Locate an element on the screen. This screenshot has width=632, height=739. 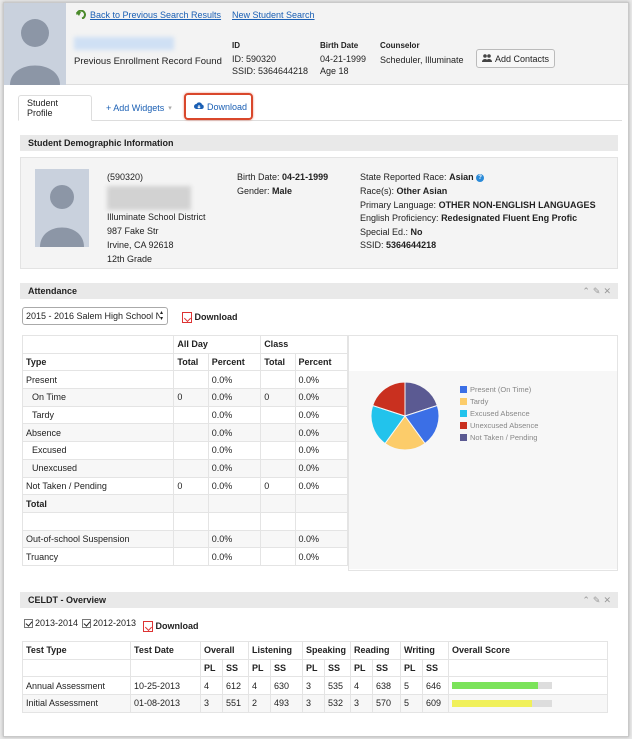
attendance-group-header: All Day Class is located at coordinates (184, 344).